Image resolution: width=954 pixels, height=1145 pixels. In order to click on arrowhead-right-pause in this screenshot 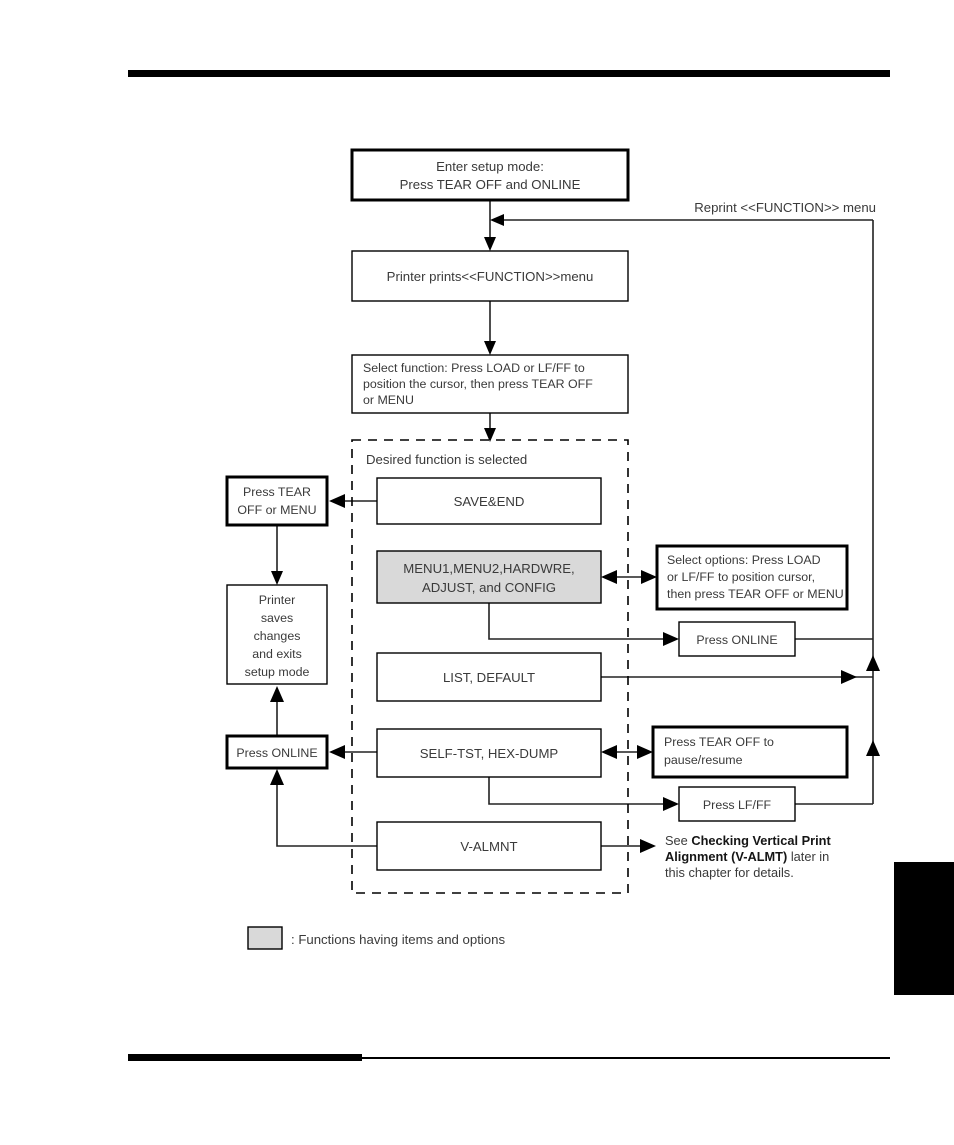, I will do `click(645, 752)`.